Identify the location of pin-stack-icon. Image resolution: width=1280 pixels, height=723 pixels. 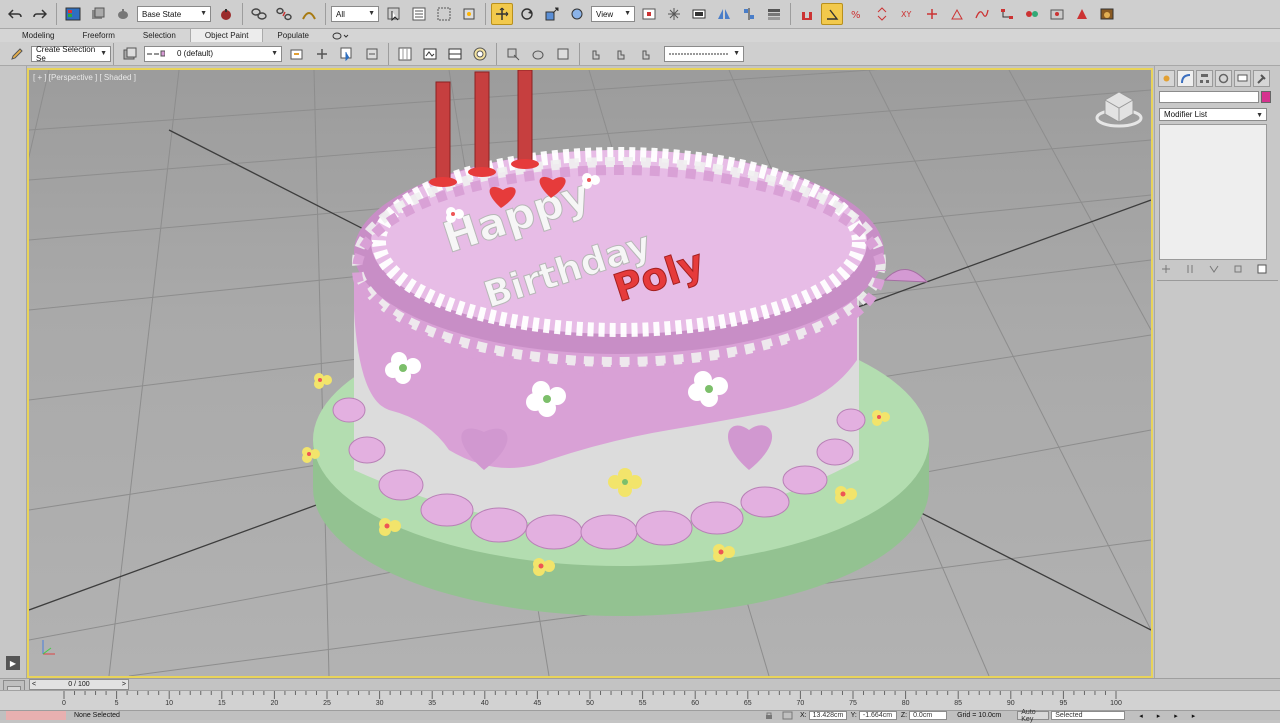
(1166, 269).